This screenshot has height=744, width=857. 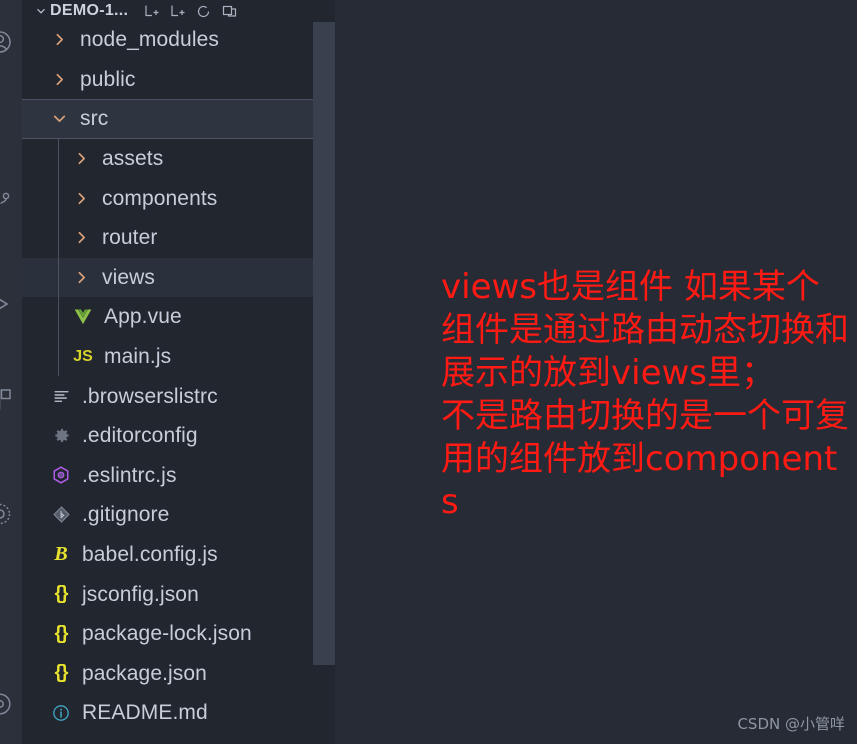 I want to click on vue-file-icon, so click(x=83, y=317).